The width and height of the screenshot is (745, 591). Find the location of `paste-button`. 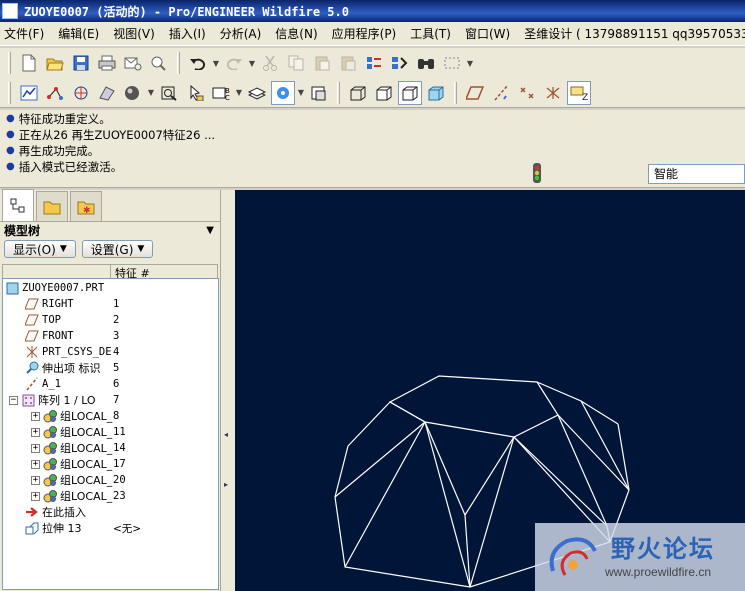

paste-button is located at coordinates (322, 63).